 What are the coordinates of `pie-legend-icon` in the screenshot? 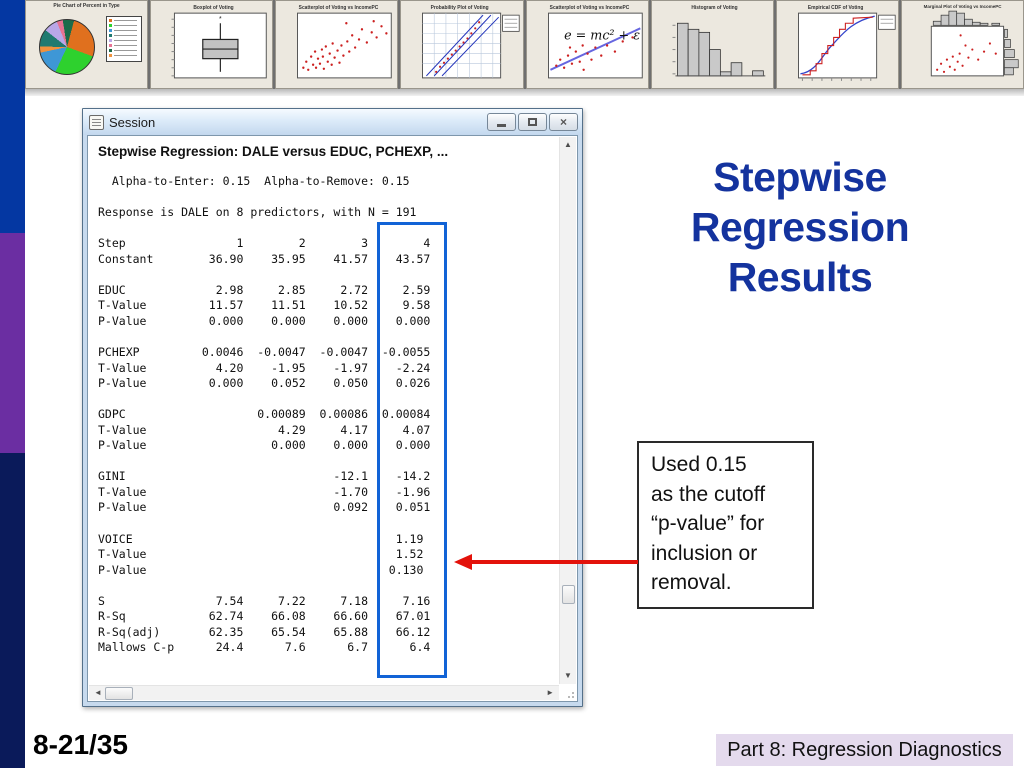 It's located at (124, 39).